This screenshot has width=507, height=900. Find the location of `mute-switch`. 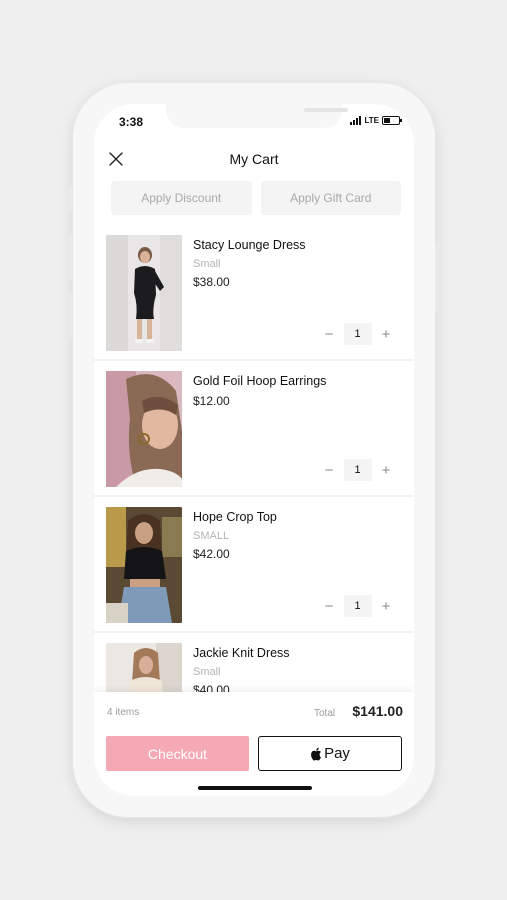

mute-switch is located at coordinates (71, 199).